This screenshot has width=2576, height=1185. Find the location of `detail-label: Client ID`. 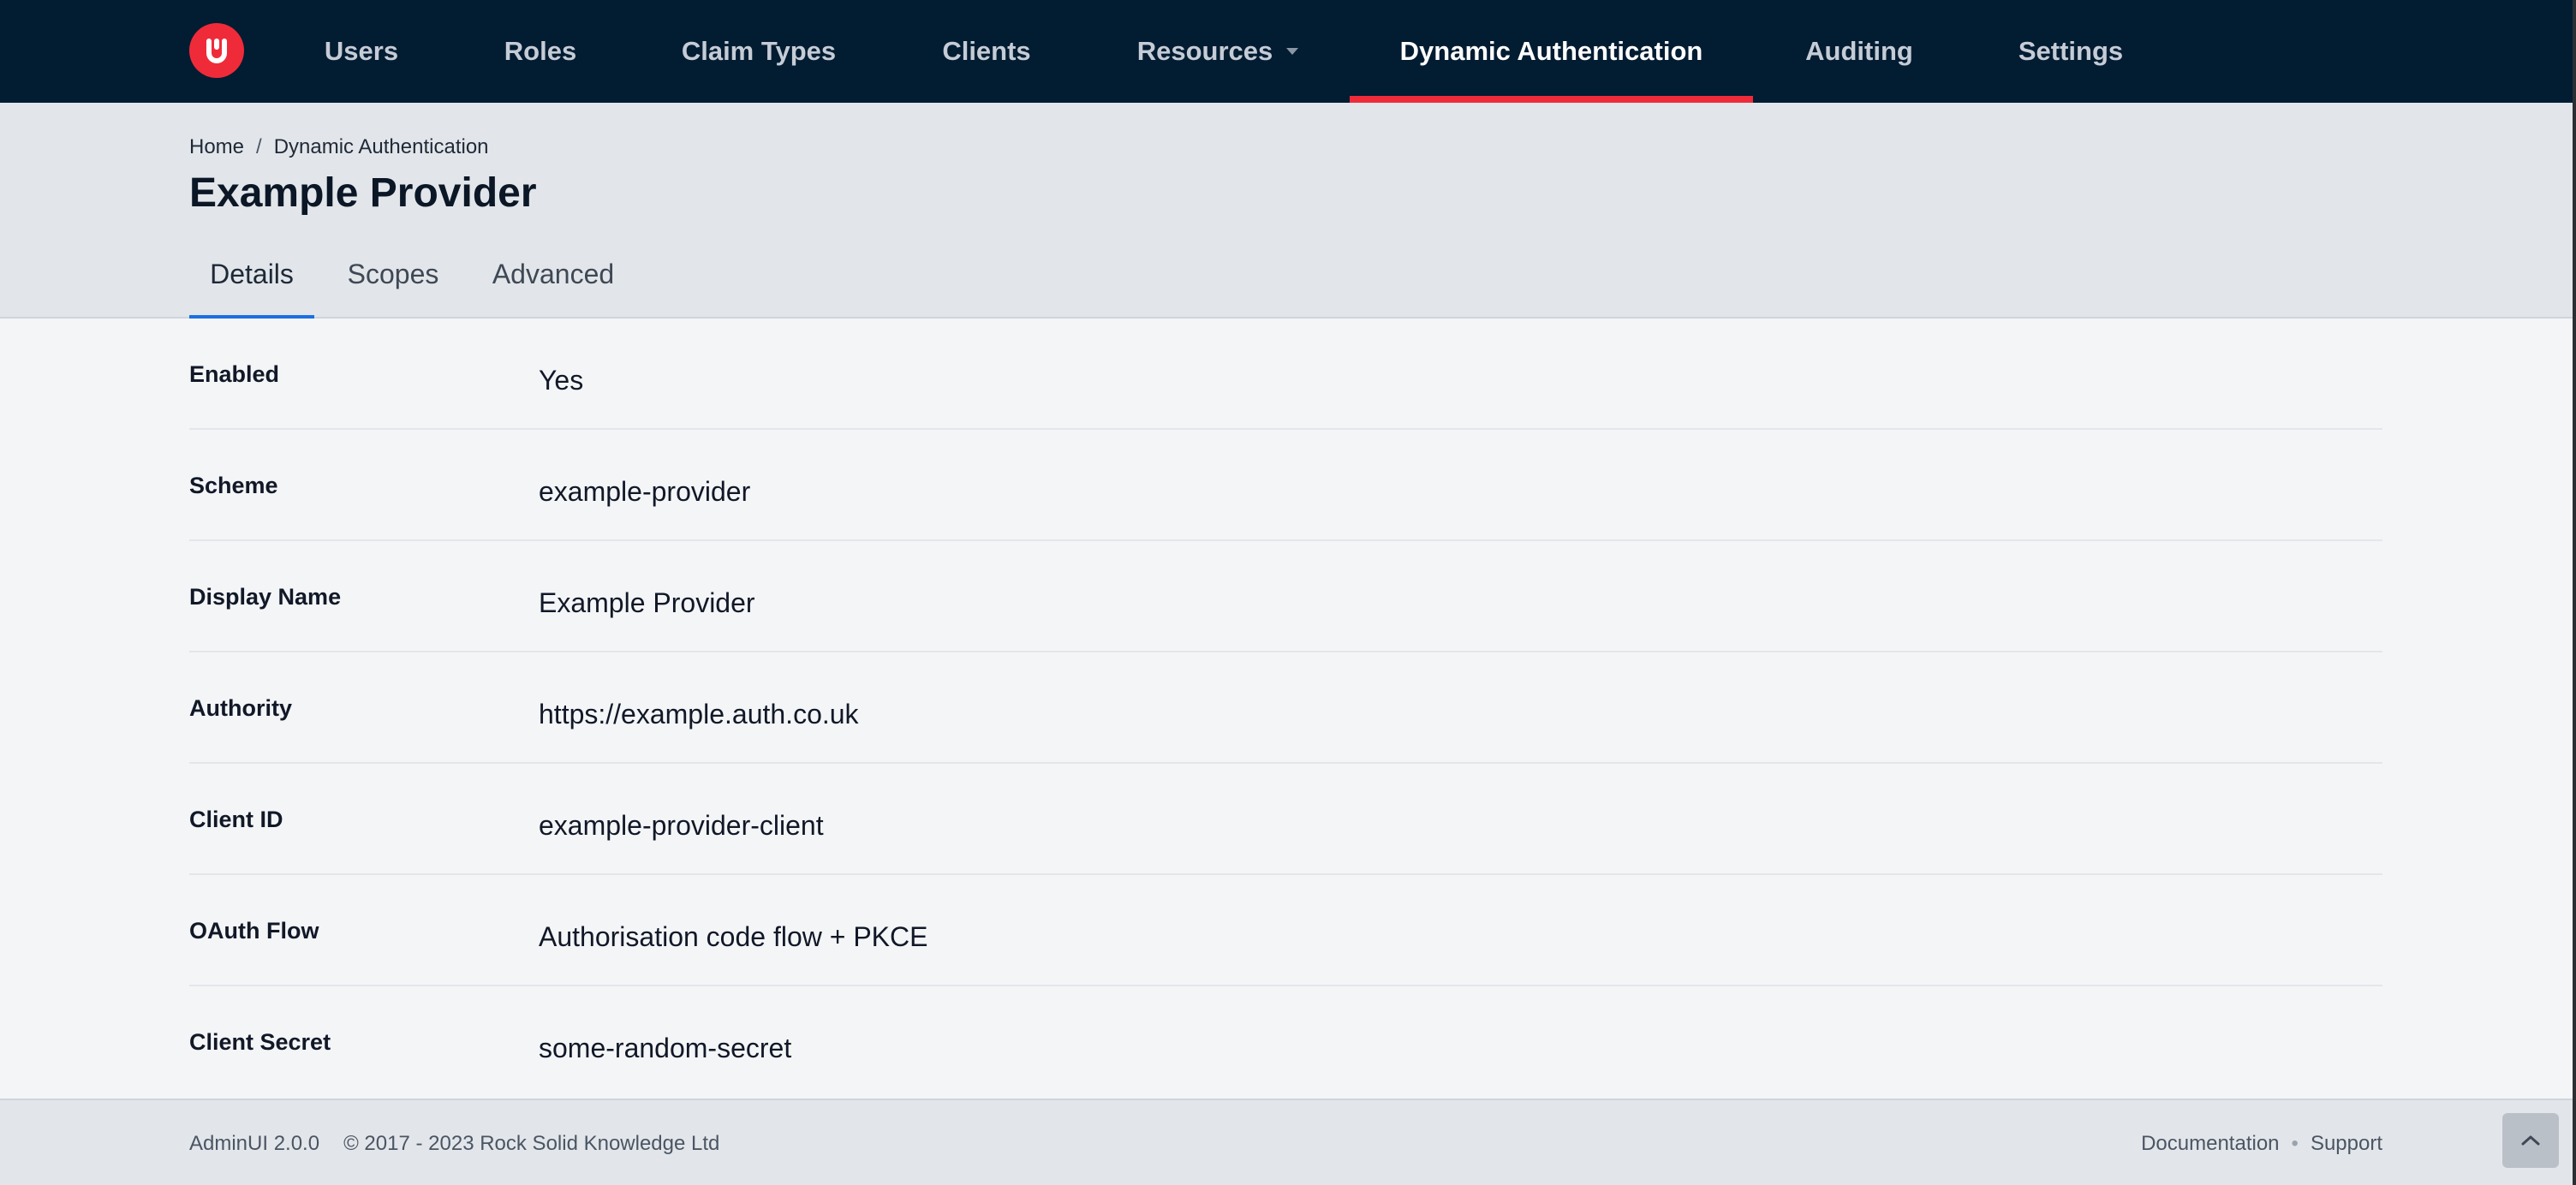

detail-label: Client ID is located at coordinates (236, 819).